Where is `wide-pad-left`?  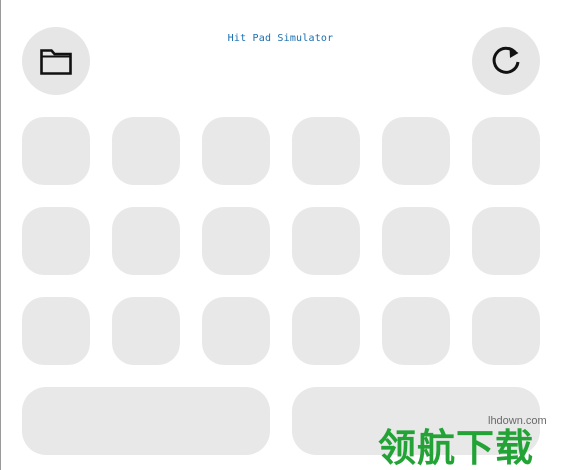
wide-pad-left is located at coordinates (146, 421).